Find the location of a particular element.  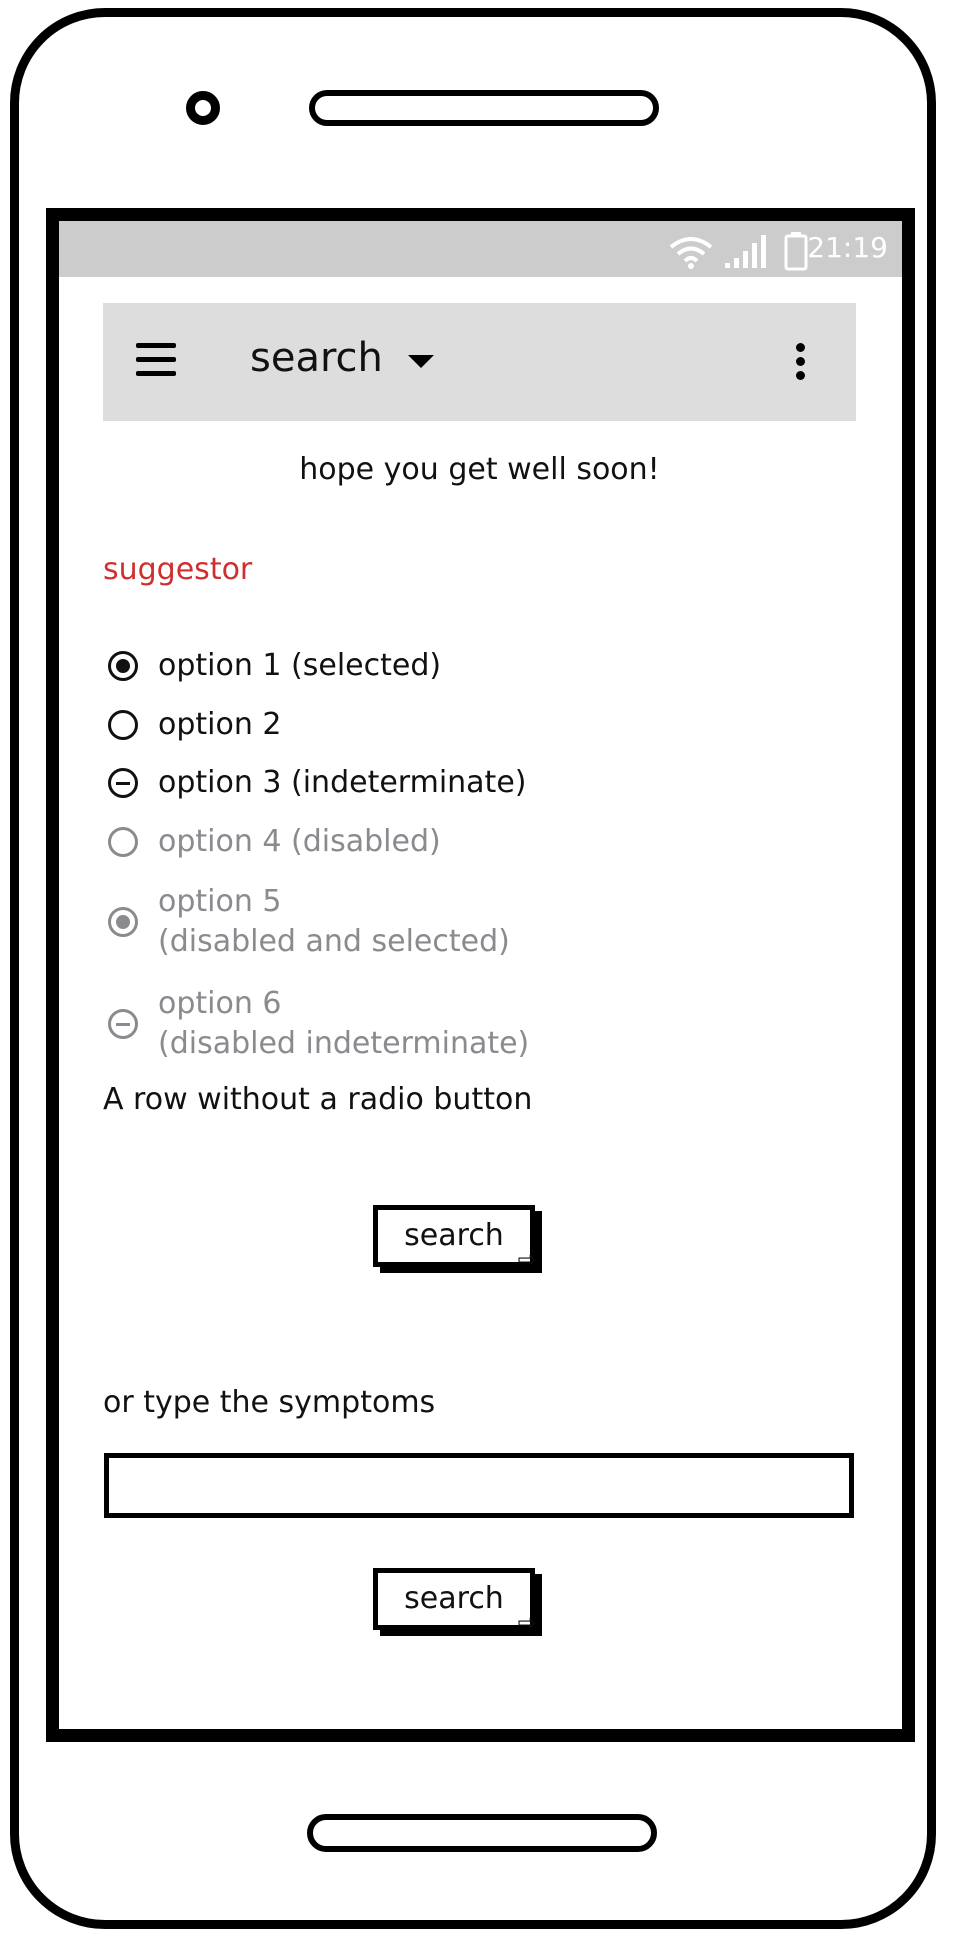

radio-disabled-icon is located at coordinates (123, 842).